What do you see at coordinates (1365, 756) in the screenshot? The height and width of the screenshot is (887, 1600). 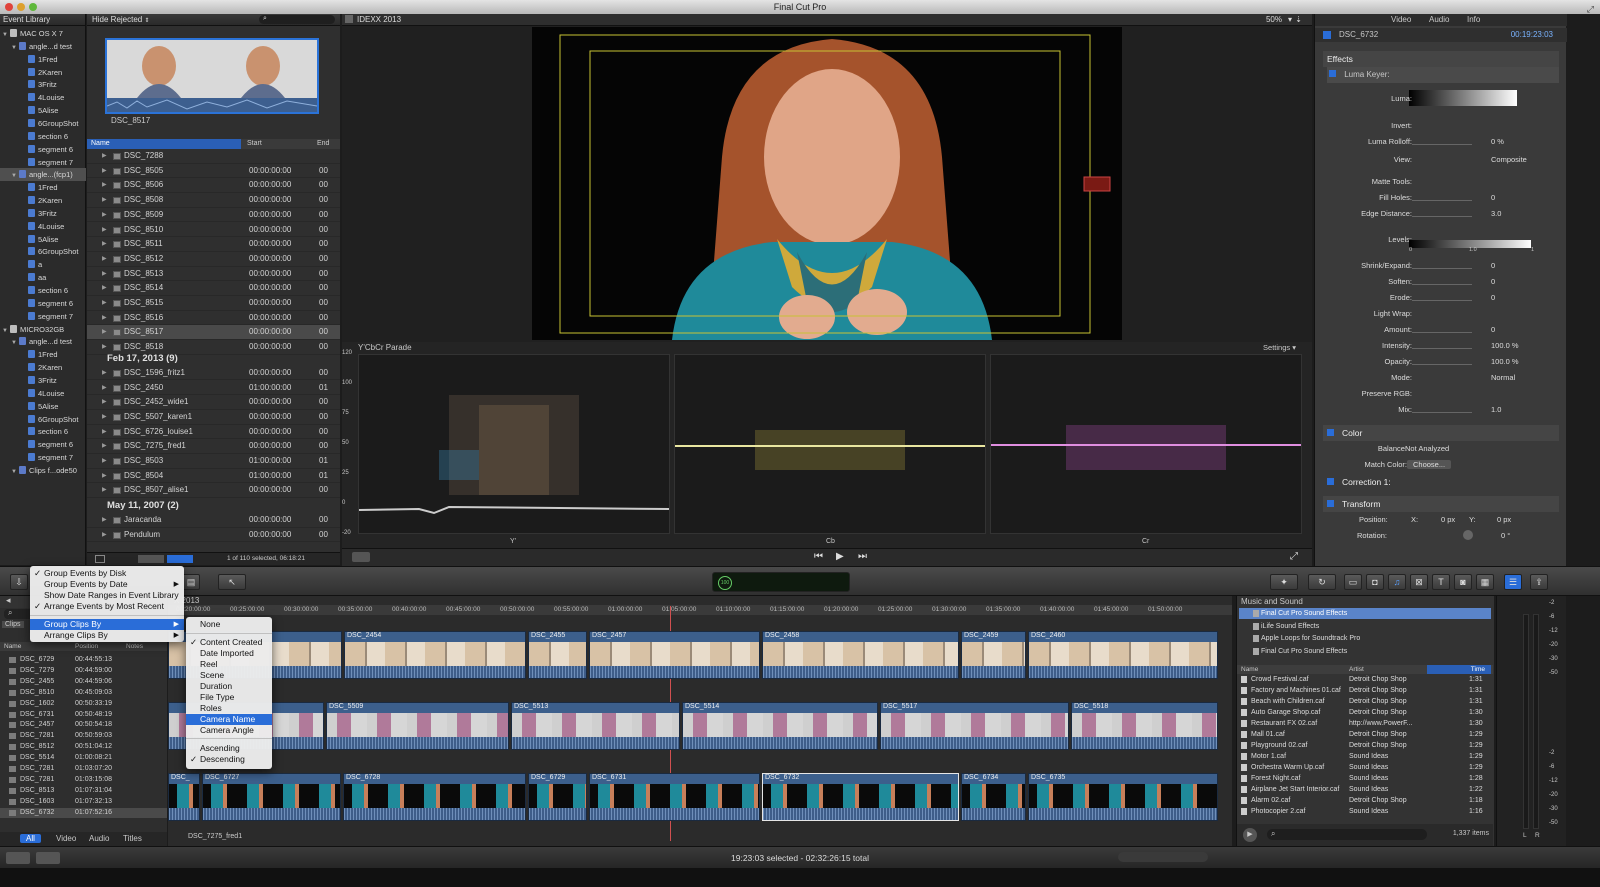 I see `sound-row: Motor 1.caf Sound Ideas 1:29` at bounding box center [1365, 756].